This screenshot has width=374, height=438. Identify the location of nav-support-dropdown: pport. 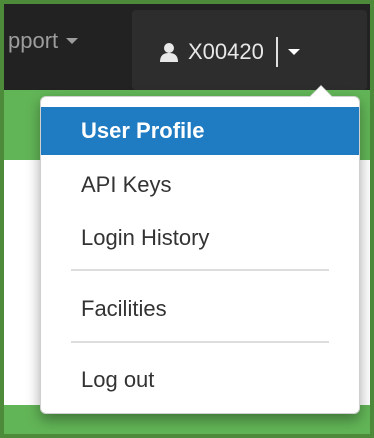
(43, 41).